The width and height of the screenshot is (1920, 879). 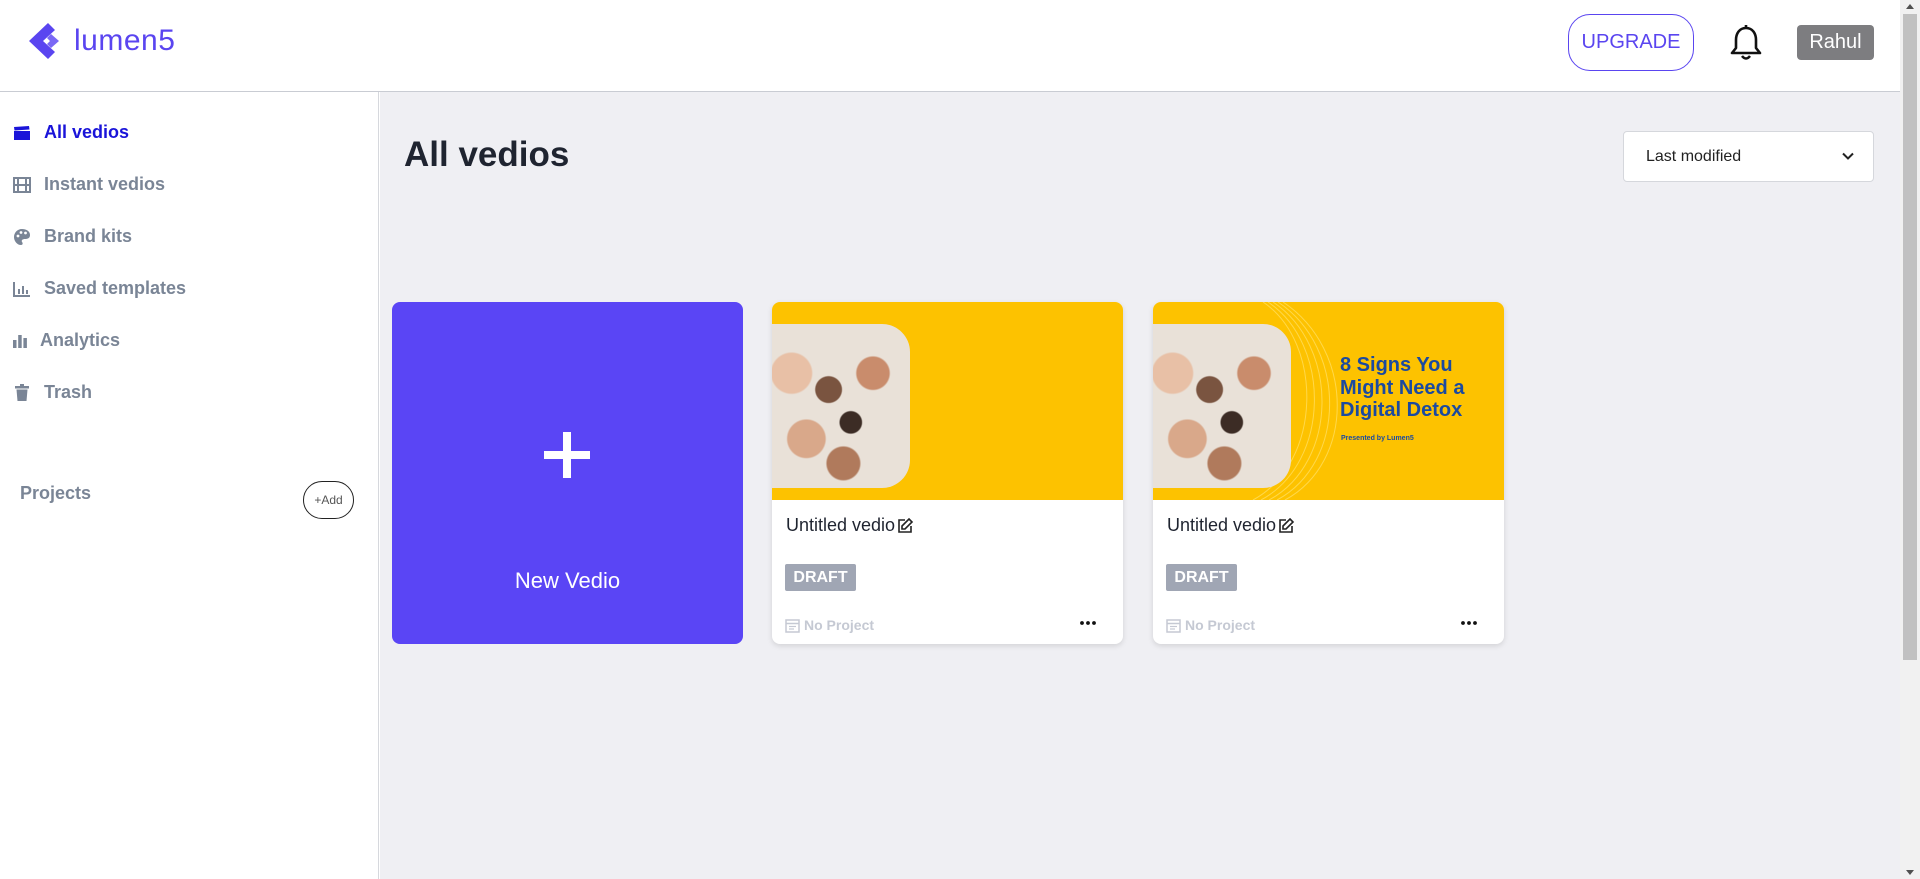 I want to click on logo: lumen5, so click(x=99, y=41).